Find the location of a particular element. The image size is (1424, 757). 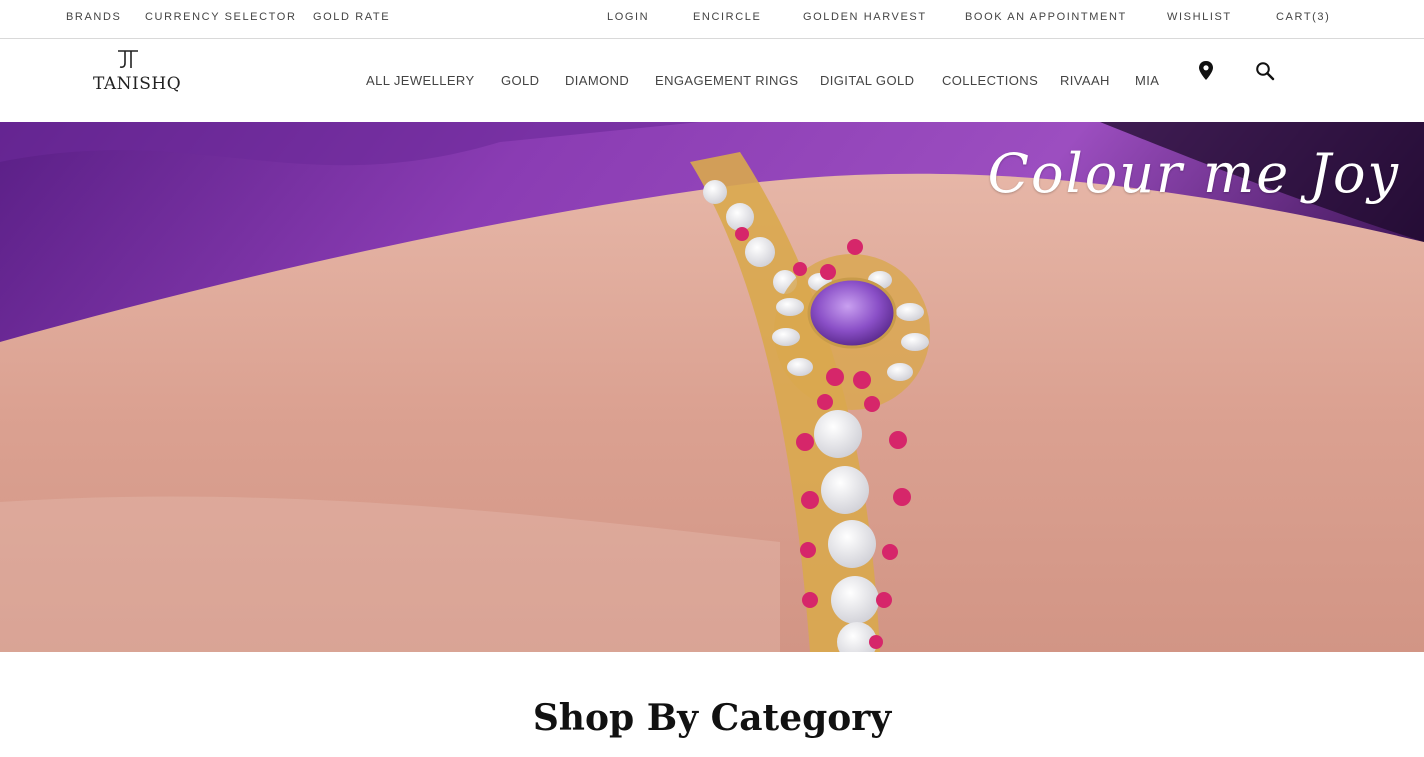

currency-selector-link: CURRENCY SELECTOR is located at coordinates (221, 17).